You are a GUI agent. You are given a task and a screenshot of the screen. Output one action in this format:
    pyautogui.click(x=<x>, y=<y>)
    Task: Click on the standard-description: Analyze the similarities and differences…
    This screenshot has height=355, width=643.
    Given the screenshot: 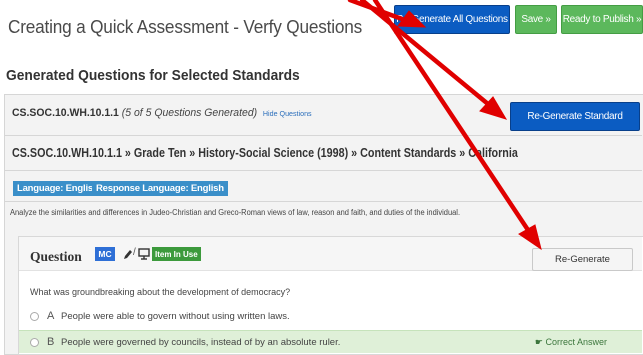 What is the action you would take?
    pyautogui.click(x=235, y=212)
    